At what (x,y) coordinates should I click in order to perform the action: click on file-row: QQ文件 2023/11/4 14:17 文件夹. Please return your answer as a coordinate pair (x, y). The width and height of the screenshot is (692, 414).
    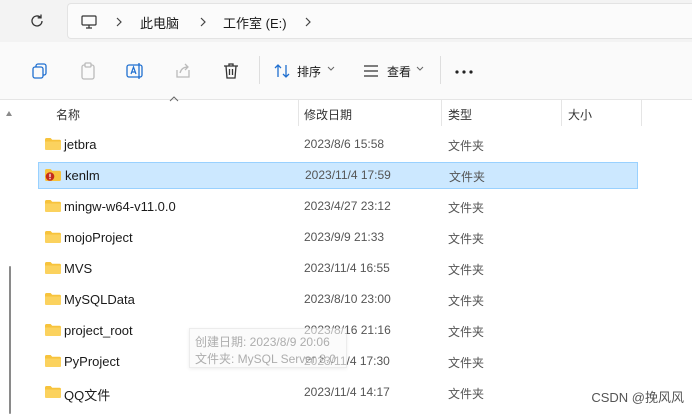
    Looking at the image, I should click on (338, 392).